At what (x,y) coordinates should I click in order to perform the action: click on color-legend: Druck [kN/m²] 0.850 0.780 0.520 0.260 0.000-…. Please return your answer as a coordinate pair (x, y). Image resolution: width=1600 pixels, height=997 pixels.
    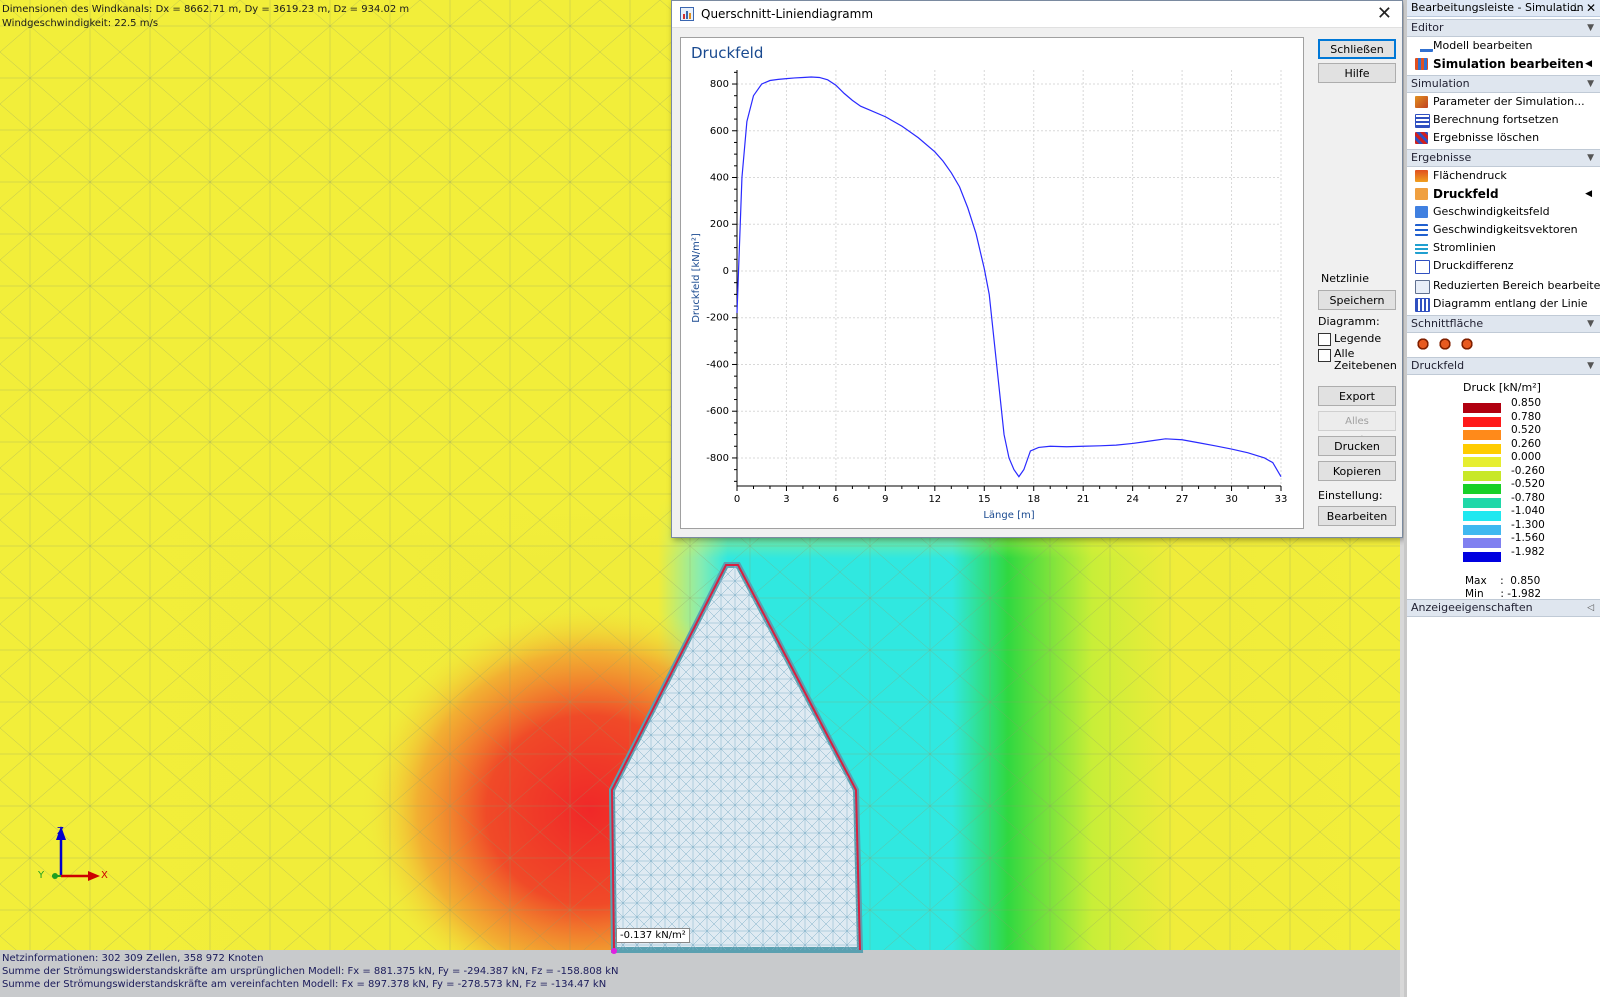
    Looking at the image, I should click on (1503, 487).